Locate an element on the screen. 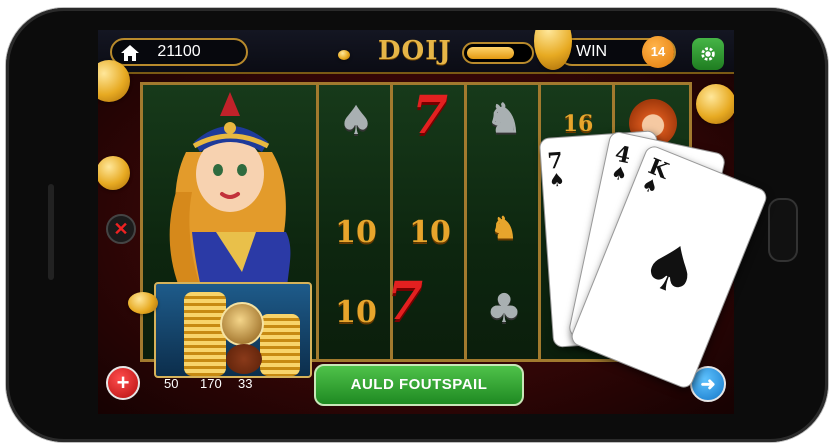 The width and height of the screenshot is (832, 448). reel-1-symbol-2: 10 is located at coordinates (356, 232).